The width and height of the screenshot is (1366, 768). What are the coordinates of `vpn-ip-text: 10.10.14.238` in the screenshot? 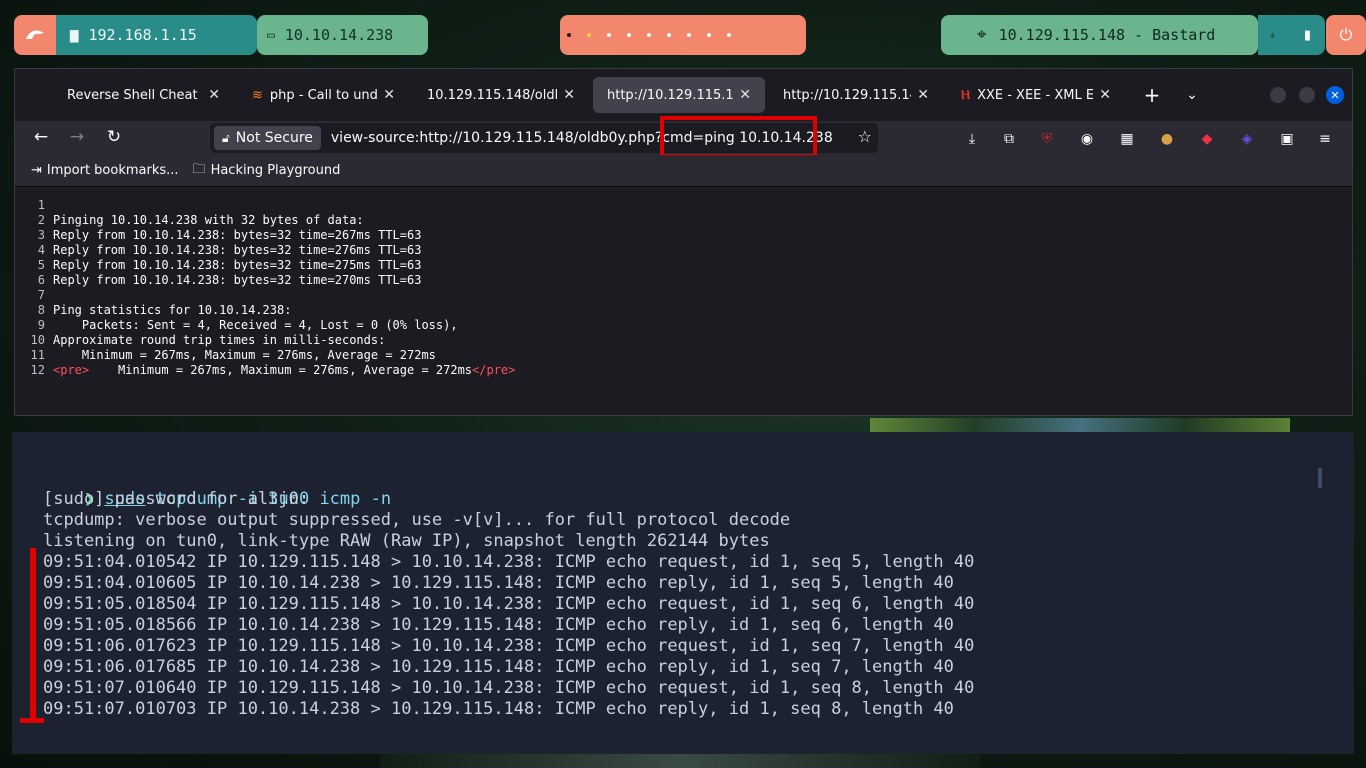 It's located at (339, 35).